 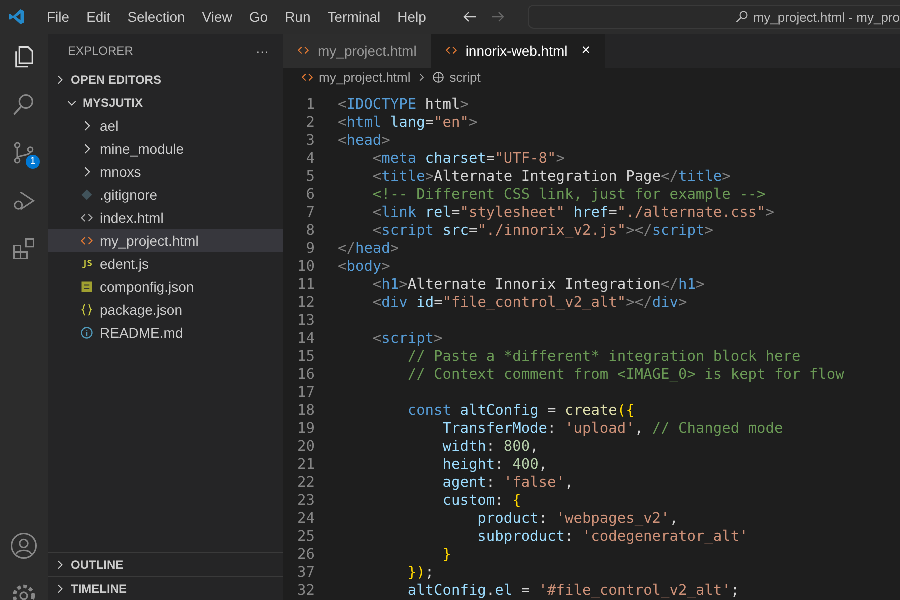 What do you see at coordinates (101, 51) in the screenshot?
I see `sidebar-title: EXPLORER` at bounding box center [101, 51].